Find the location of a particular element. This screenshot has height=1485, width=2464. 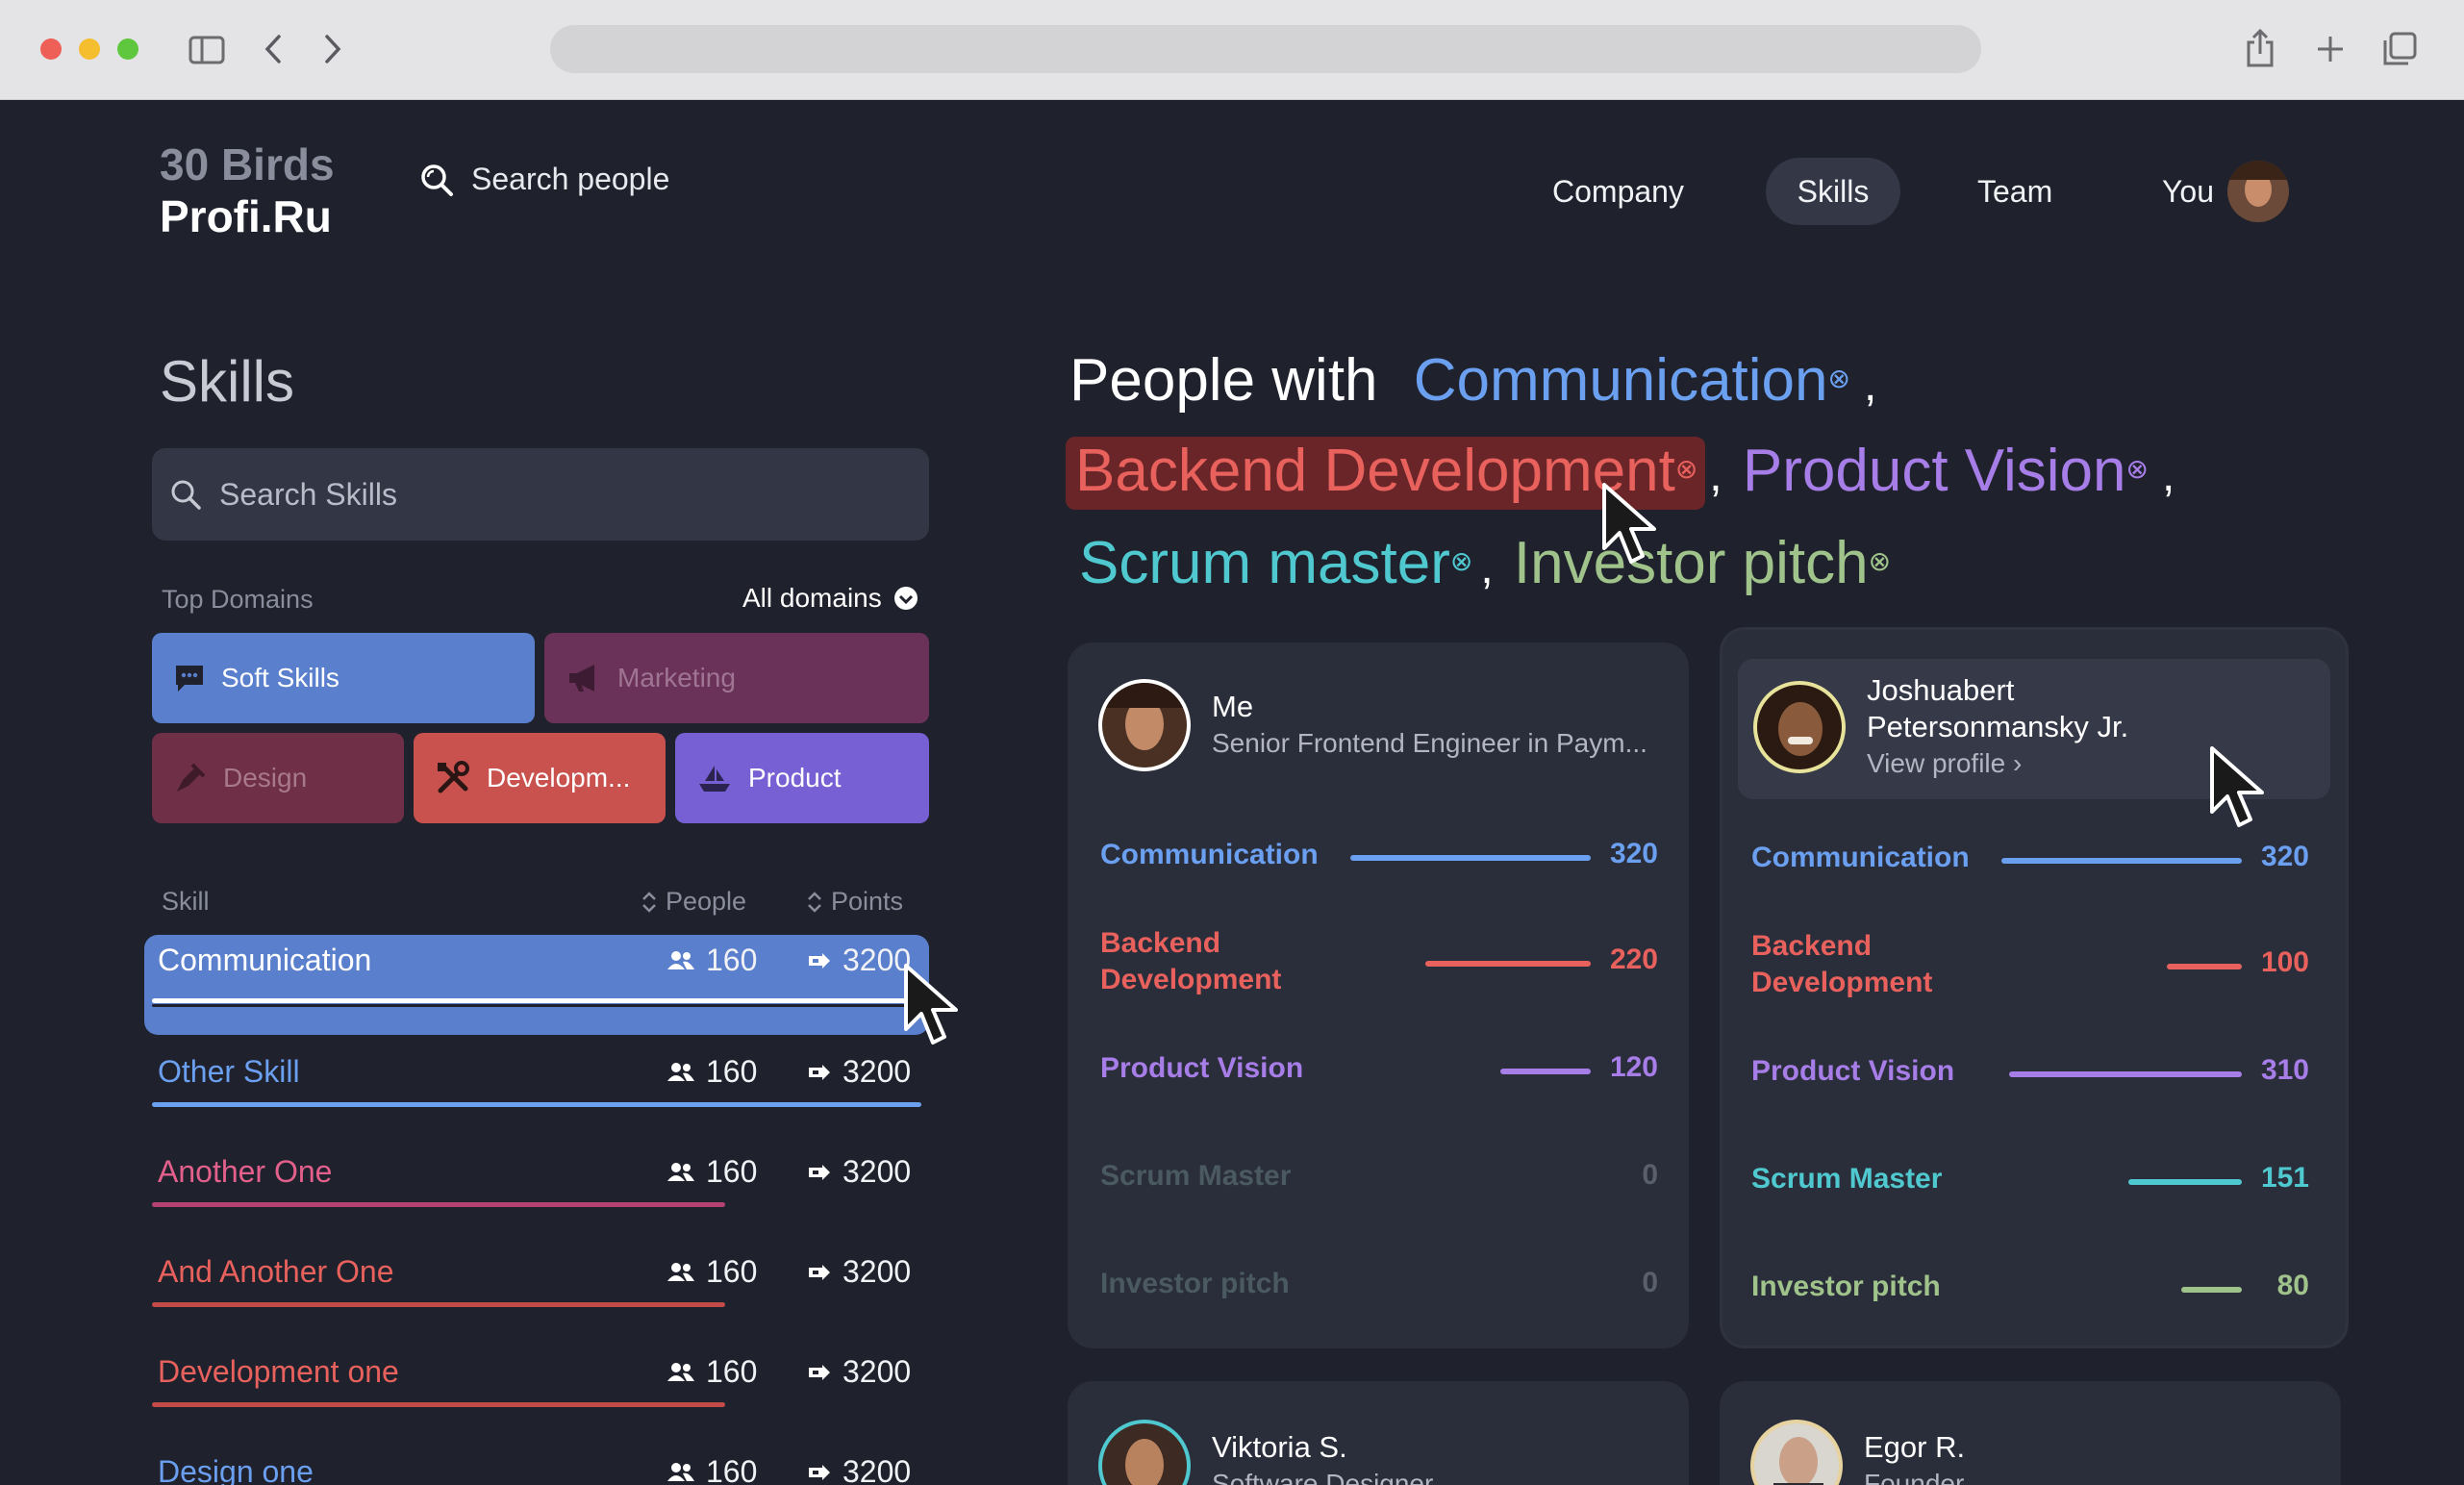

column-points-header: Points is located at coordinates (854, 902).